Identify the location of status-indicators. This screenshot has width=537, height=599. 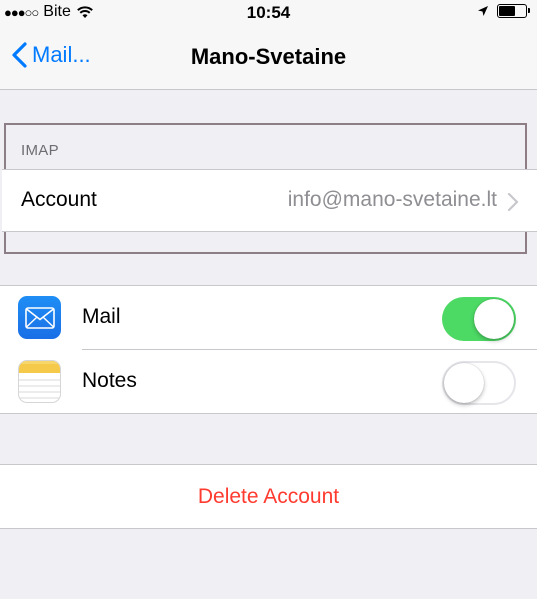
(503, 11).